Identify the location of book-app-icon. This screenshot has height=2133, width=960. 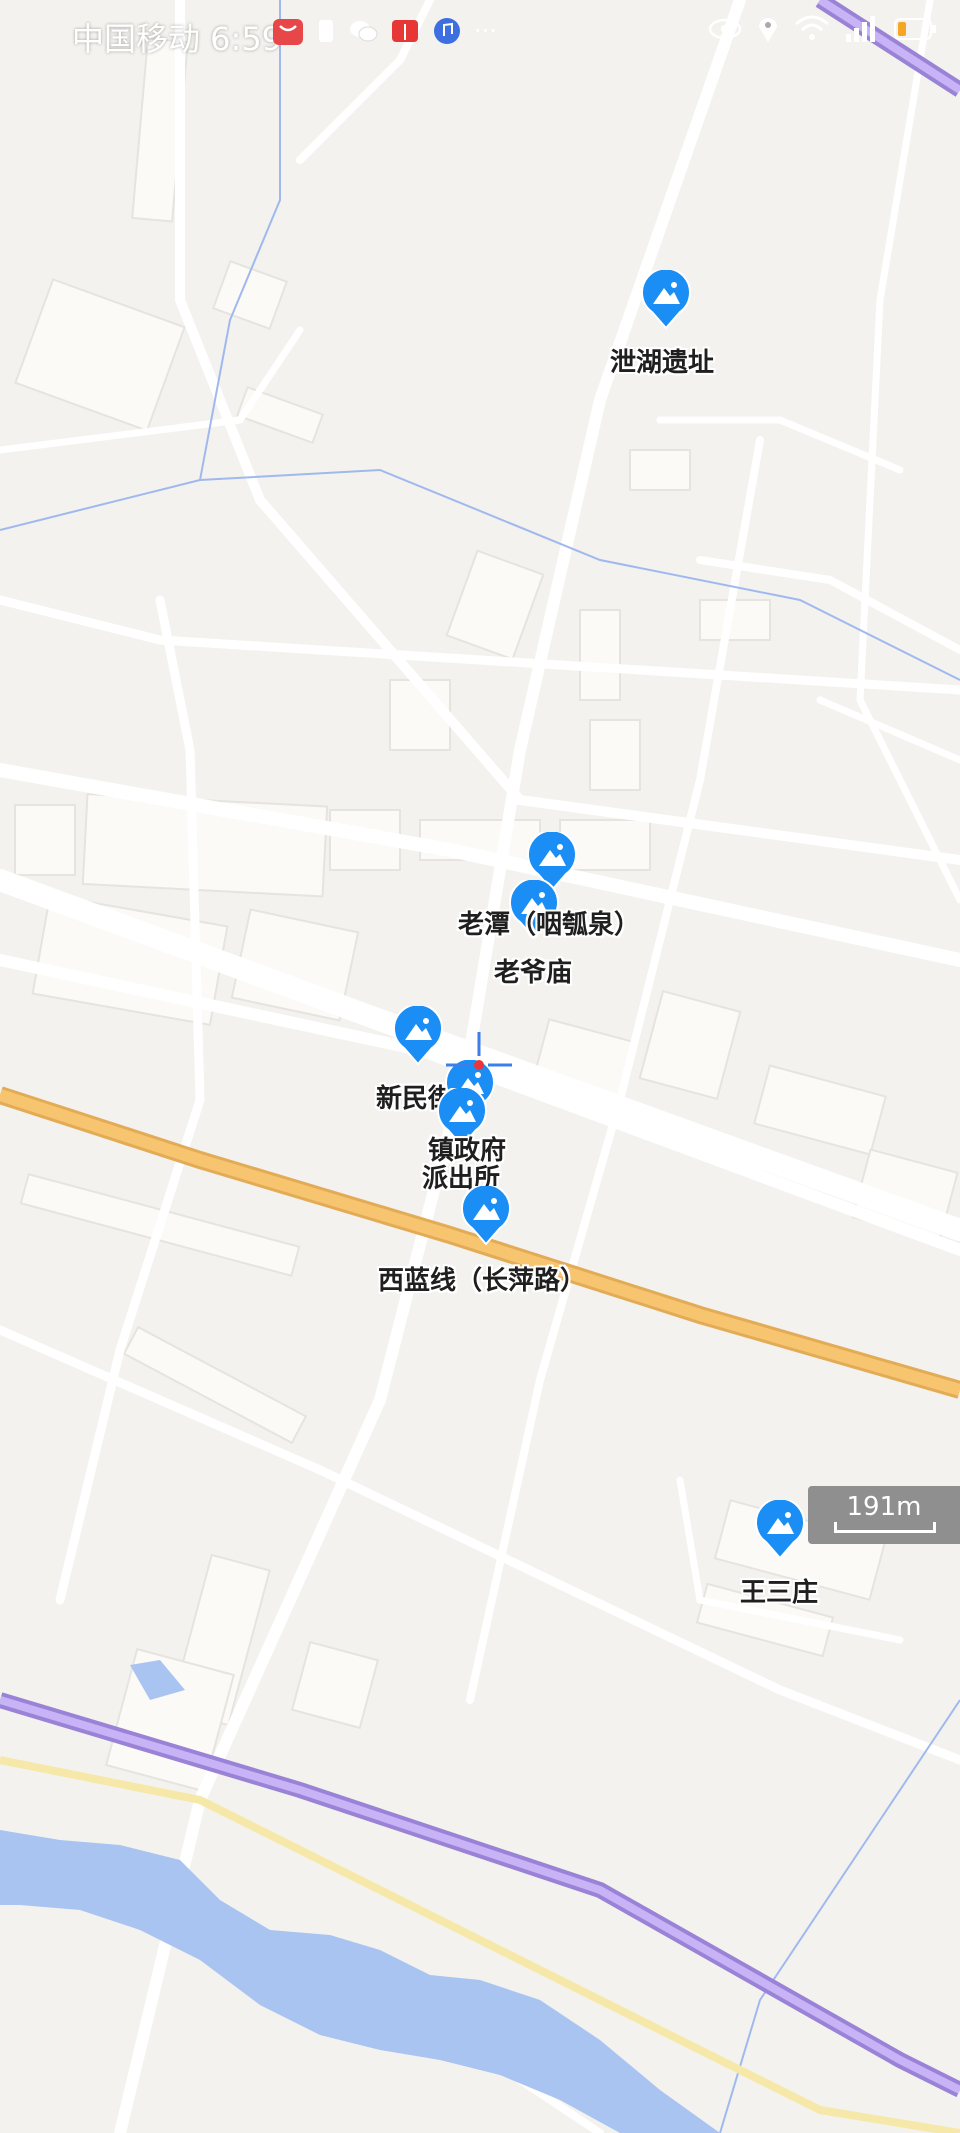
(405, 31).